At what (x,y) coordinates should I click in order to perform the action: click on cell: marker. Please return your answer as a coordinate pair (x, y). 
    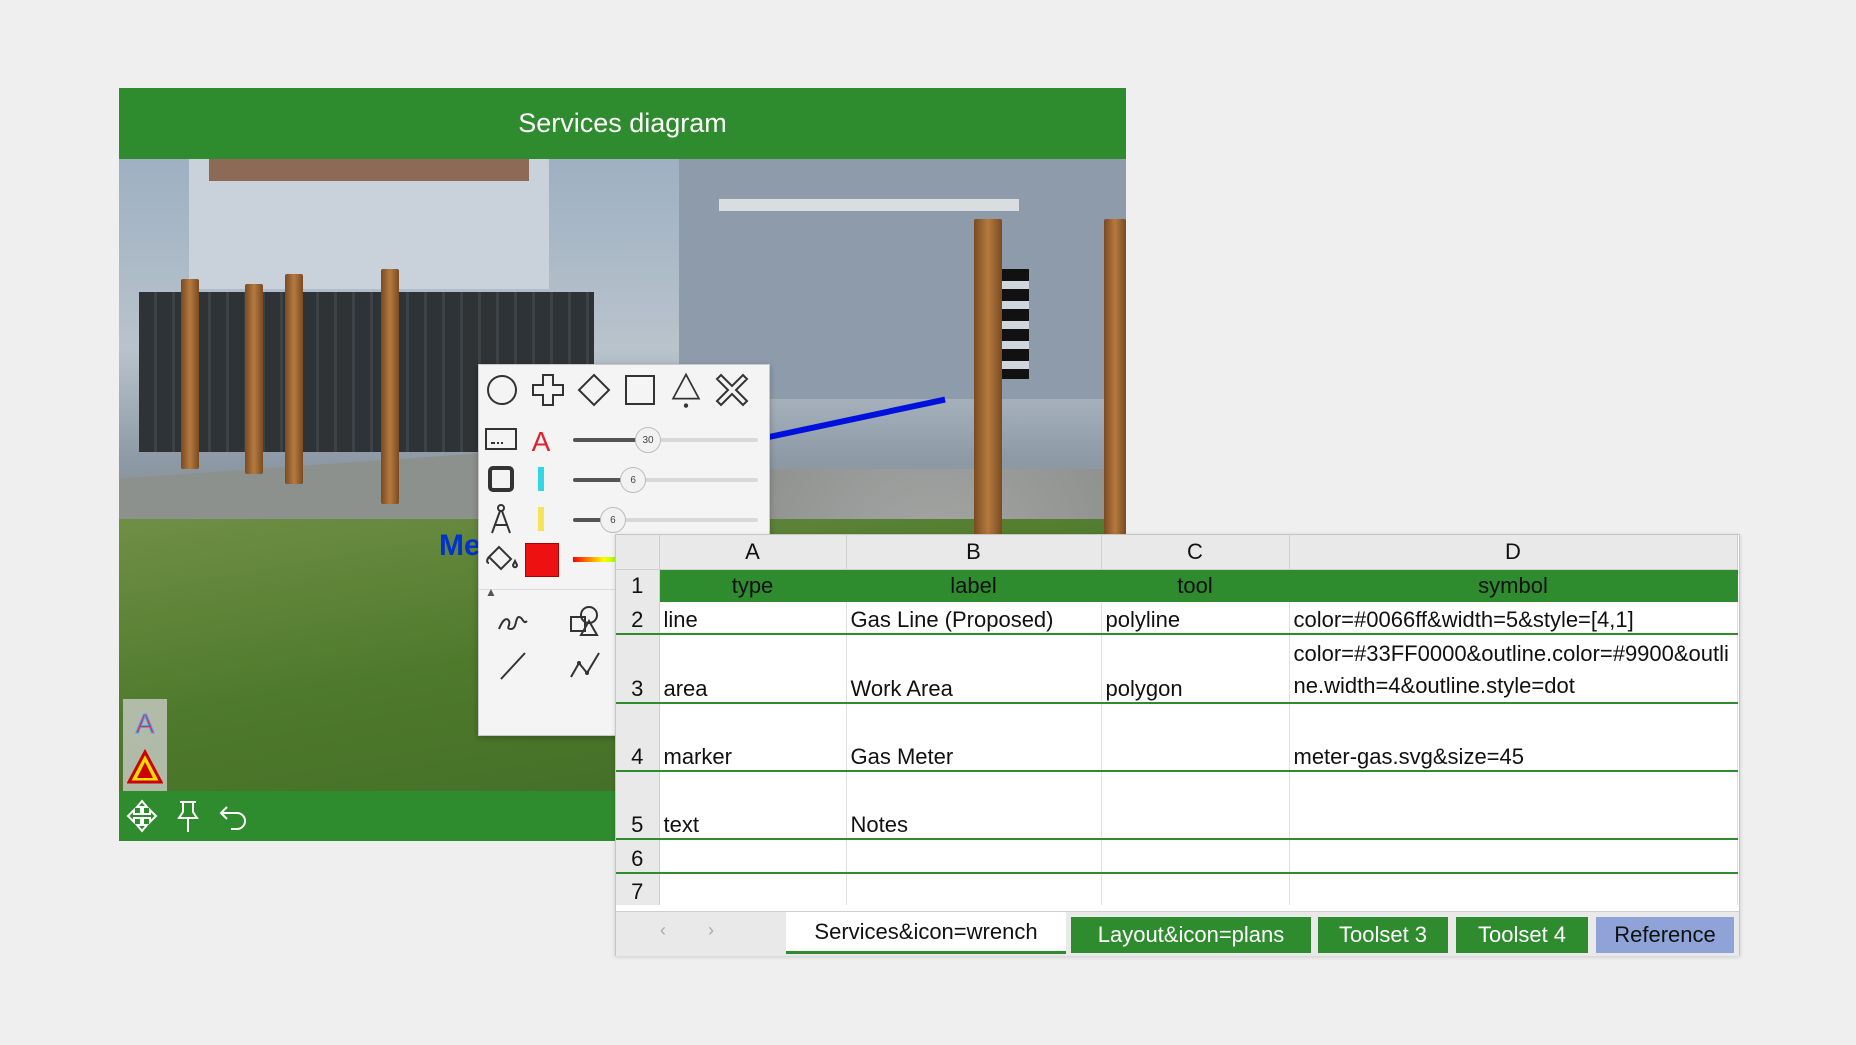
    Looking at the image, I should click on (753, 737).